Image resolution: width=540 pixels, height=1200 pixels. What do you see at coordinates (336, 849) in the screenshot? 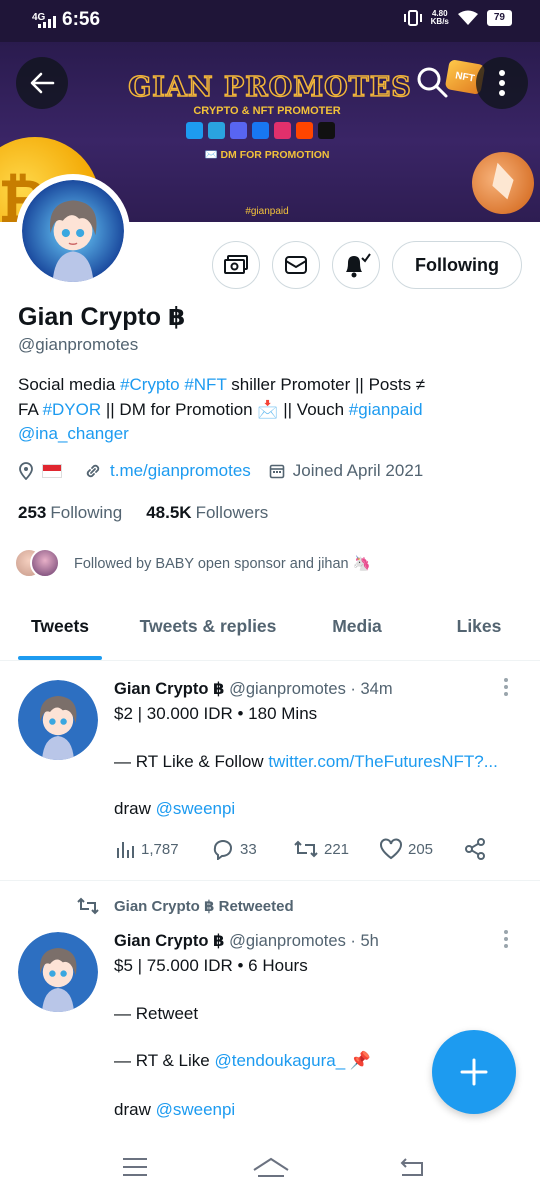
I see `retweet-button: 221` at bounding box center [336, 849].